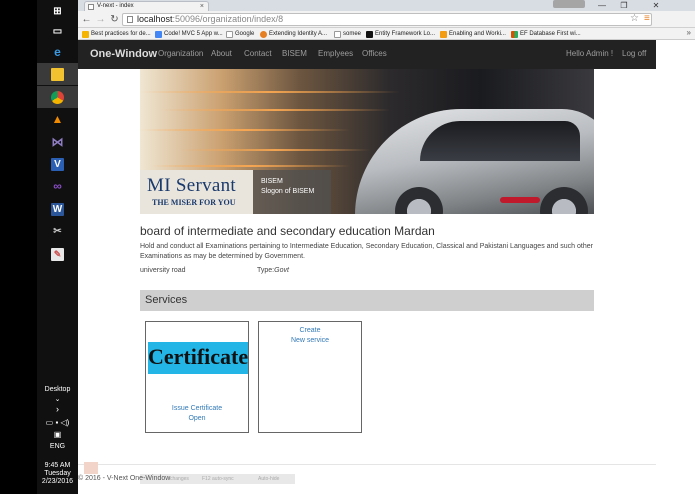 The height and width of the screenshot is (494, 695). I want to click on language-indicator: ENG, so click(57, 446).